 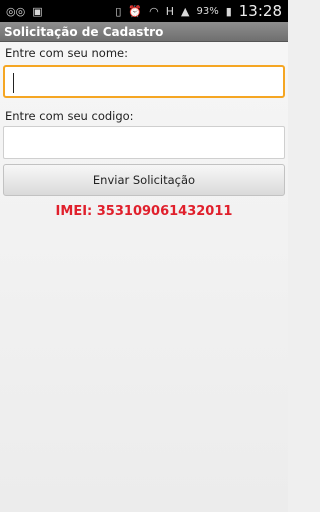 I want to click on vibrate-icon: ▯, so click(x=118, y=11).